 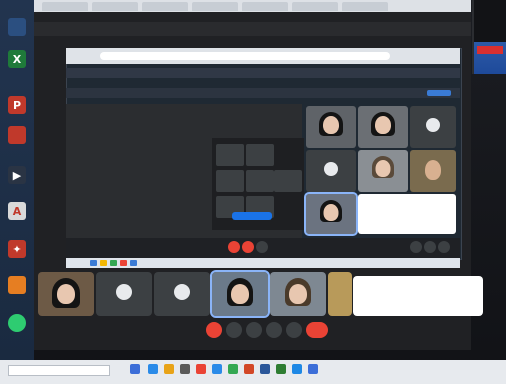 I want to click on more-icon, so click(x=294, y=330).